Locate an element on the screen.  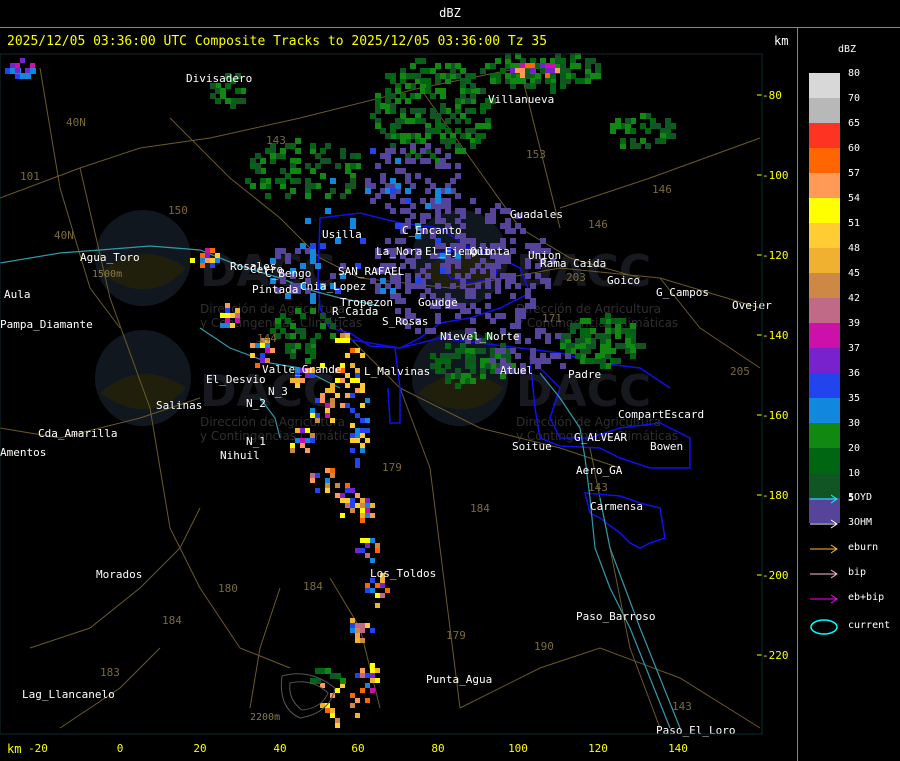
legend-current-item: current is located at coordinates (854, 627).